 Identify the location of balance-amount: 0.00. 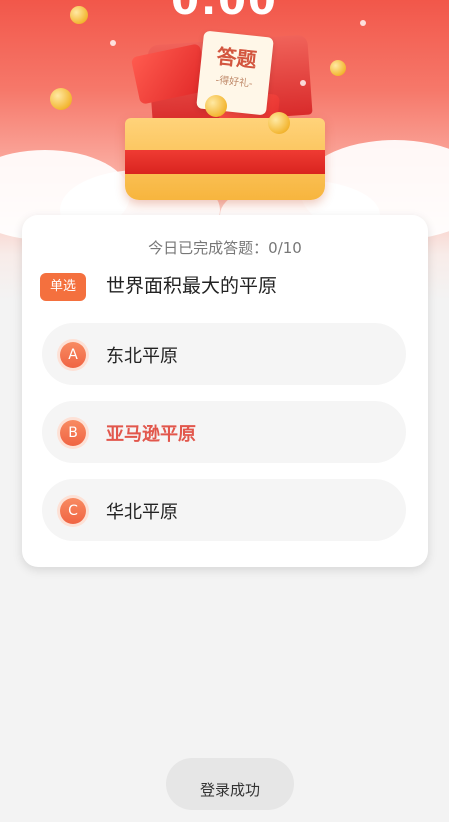
(224, 12).